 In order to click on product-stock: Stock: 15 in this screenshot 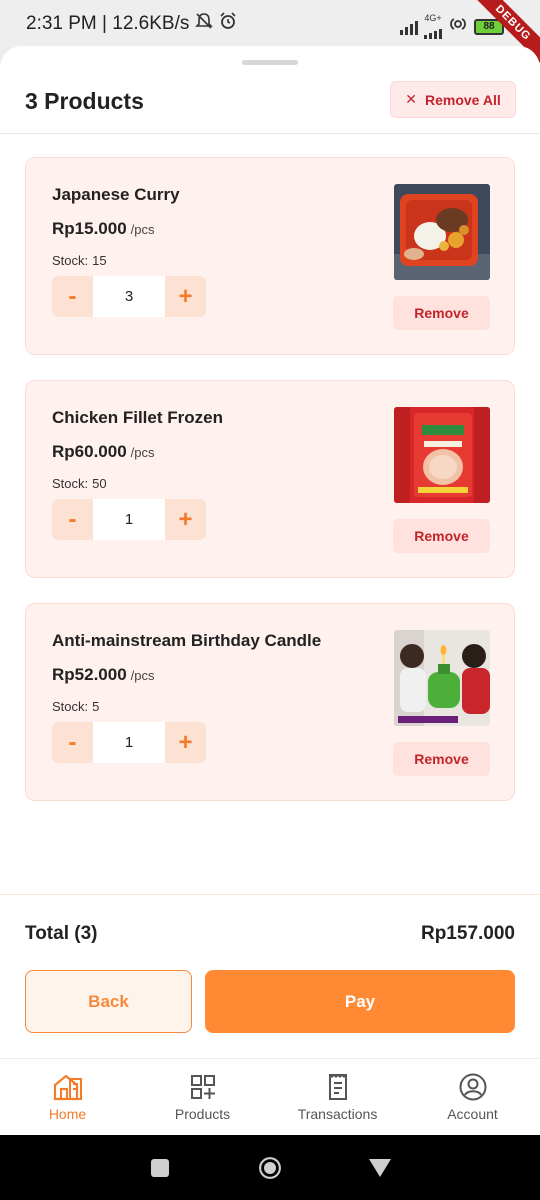, I will do `click(79, 260)`.